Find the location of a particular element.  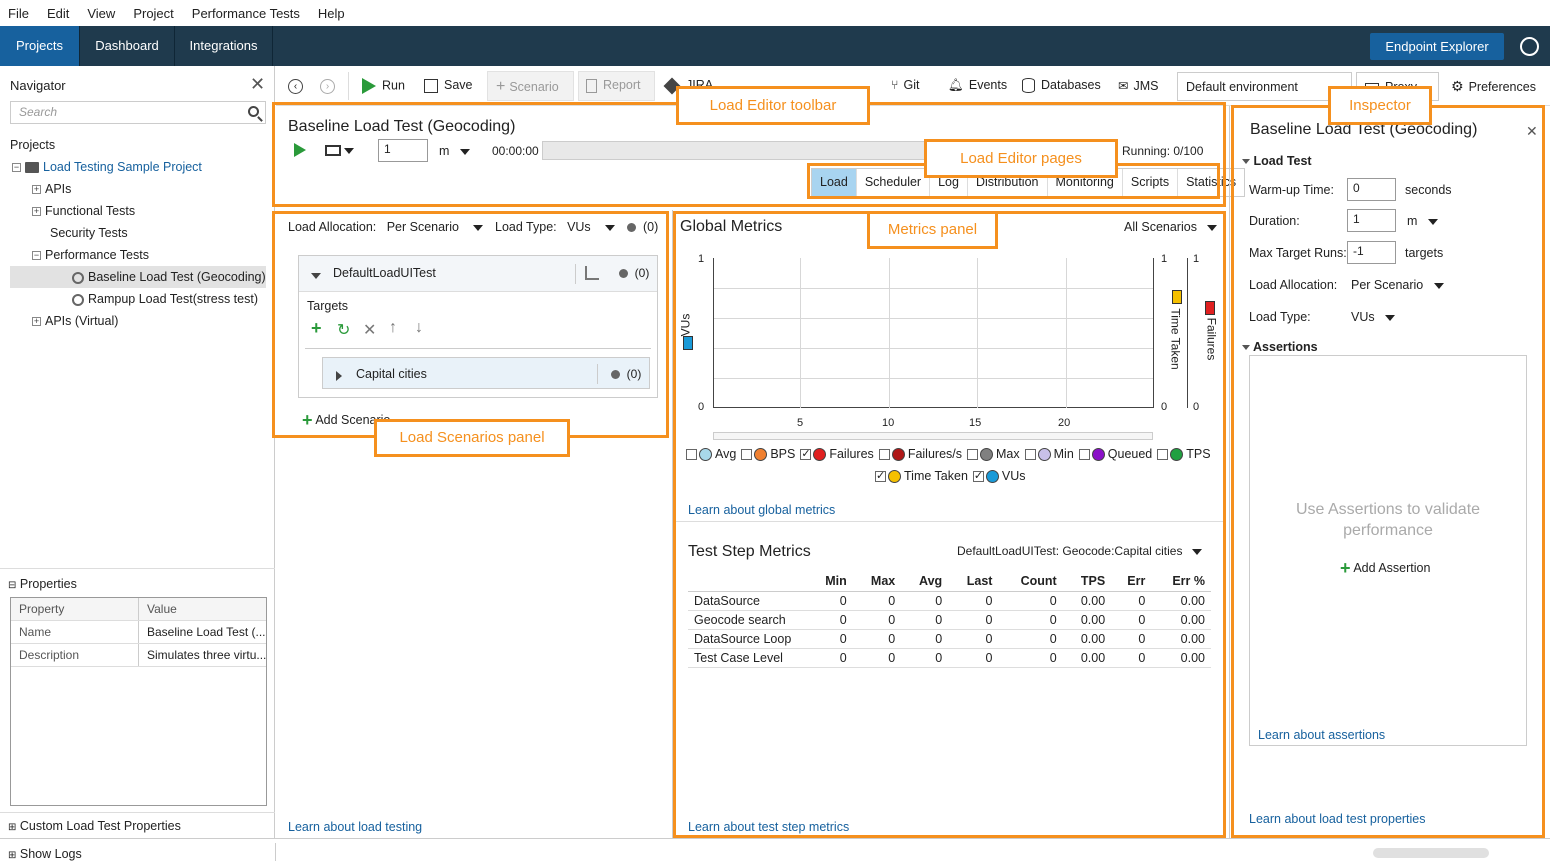

close-icon: ✕ is located at coordinates (257, 84).